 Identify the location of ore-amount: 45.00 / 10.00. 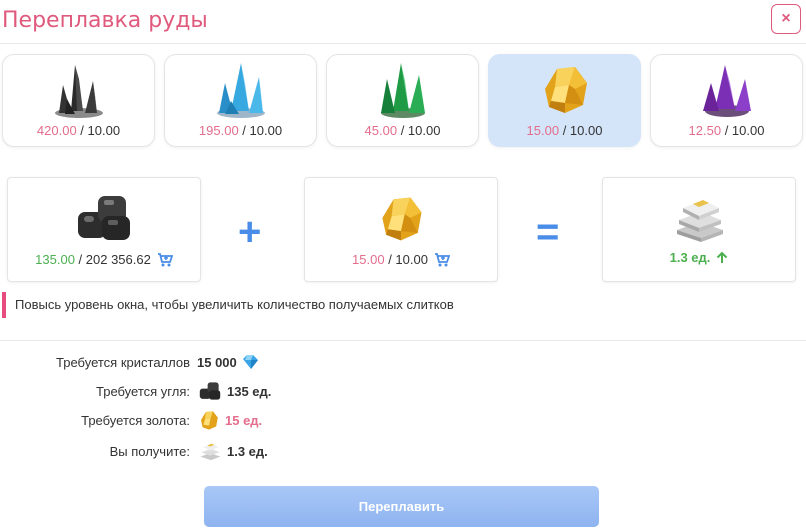
(402, 130).